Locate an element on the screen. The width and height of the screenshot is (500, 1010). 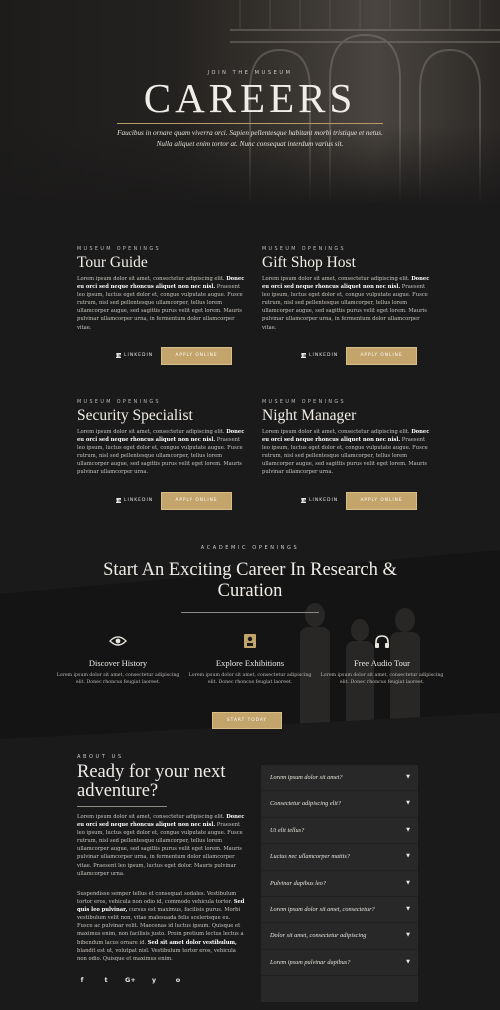
job-title: Night Manager is located at coordinates (309, 415).